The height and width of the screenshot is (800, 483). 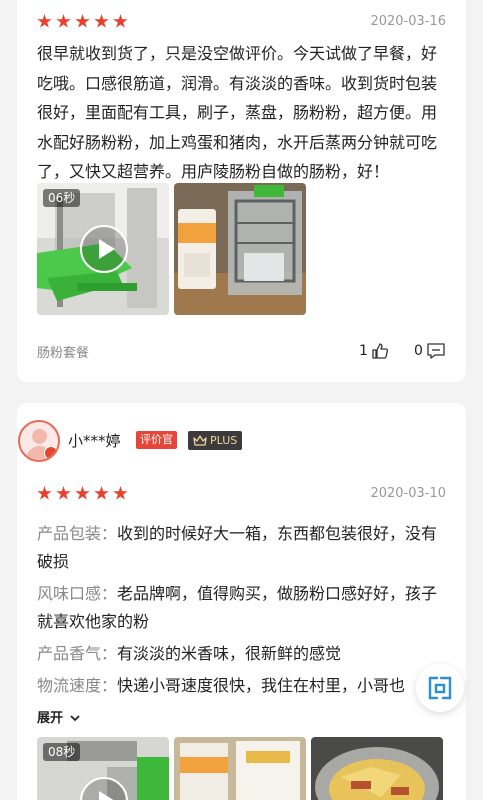 I want to click on avatar-head, so click(x=39, y=436).